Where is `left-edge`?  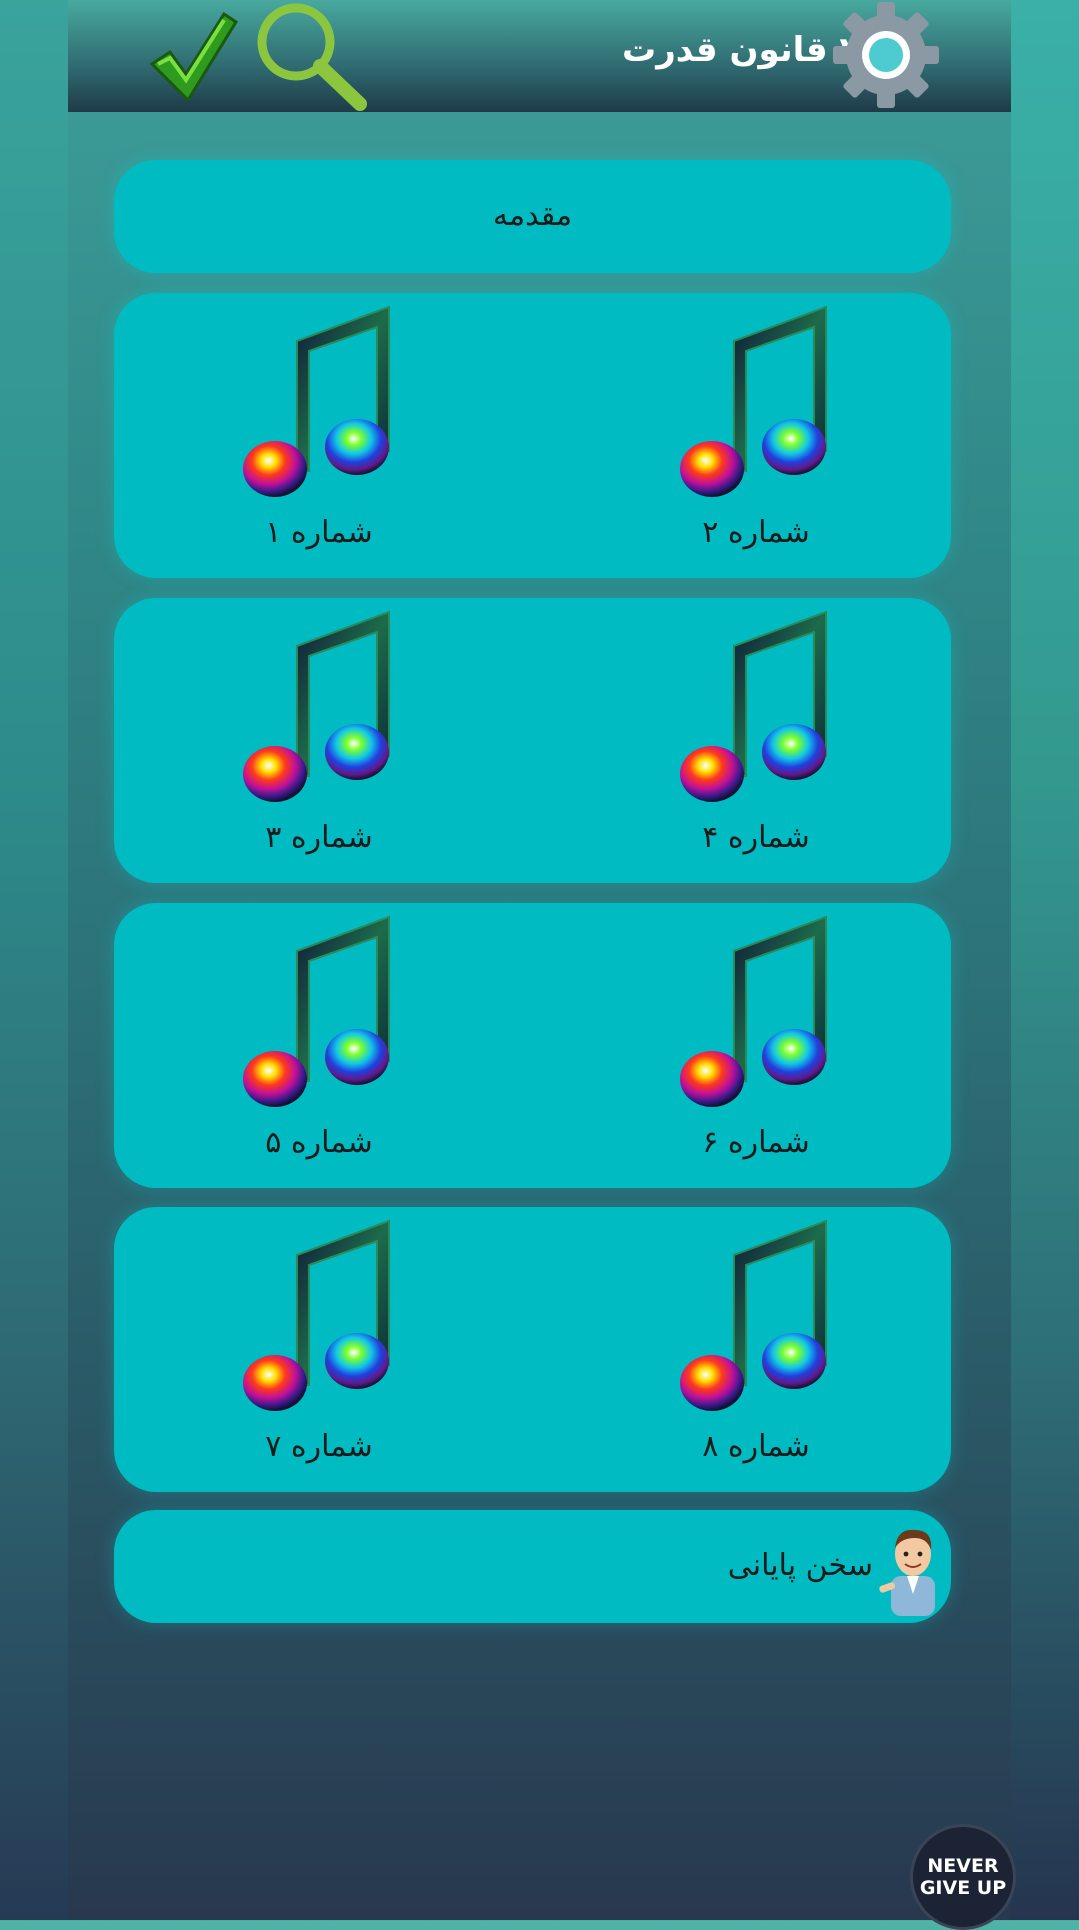 left-edge is located at coordinates (34, 960).